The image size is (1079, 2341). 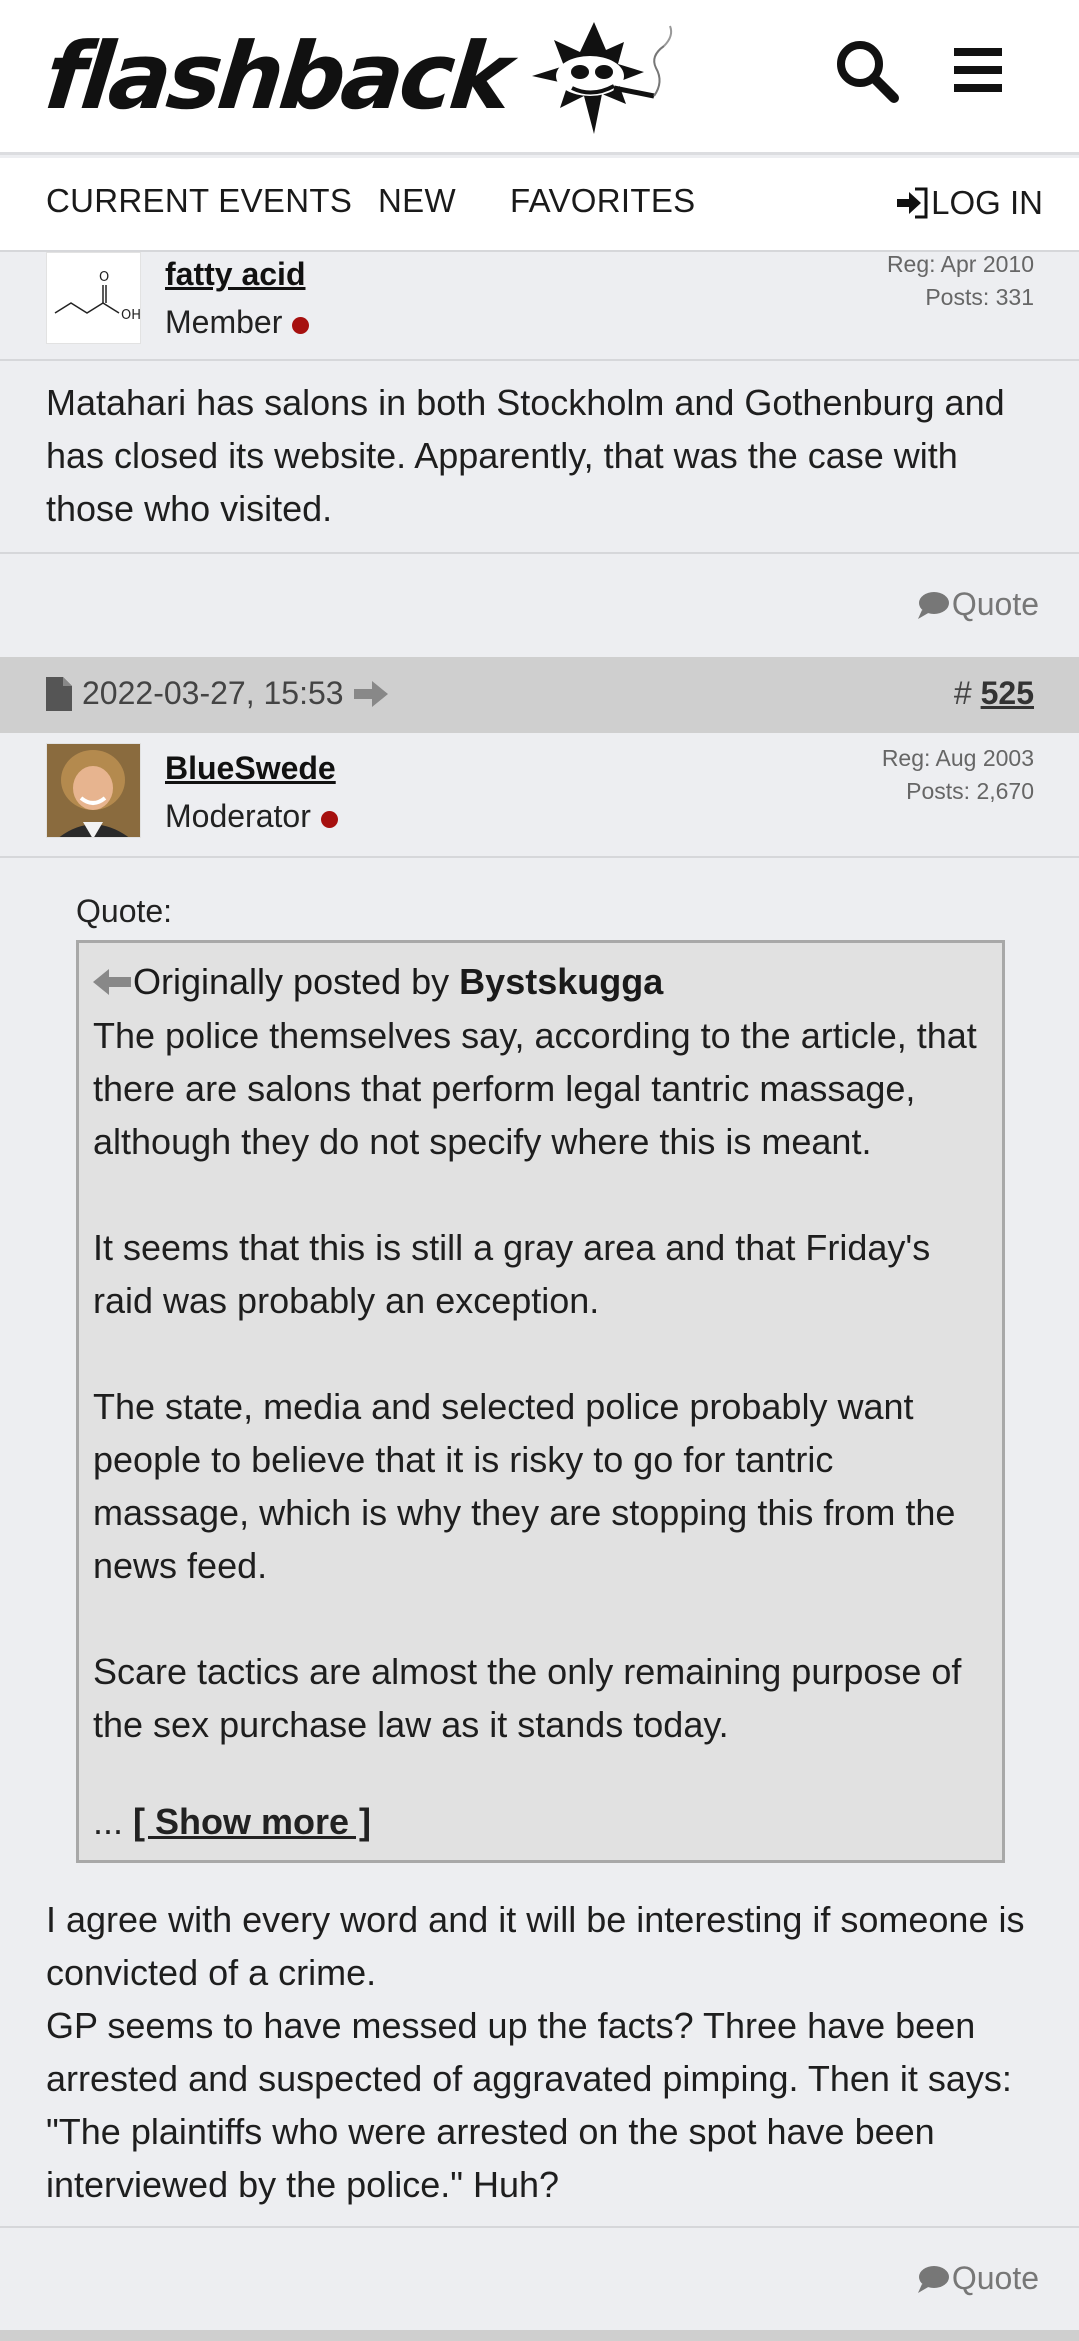 I want to click on user-post-count: Posts: 2,670, so click(x=970, y=791).